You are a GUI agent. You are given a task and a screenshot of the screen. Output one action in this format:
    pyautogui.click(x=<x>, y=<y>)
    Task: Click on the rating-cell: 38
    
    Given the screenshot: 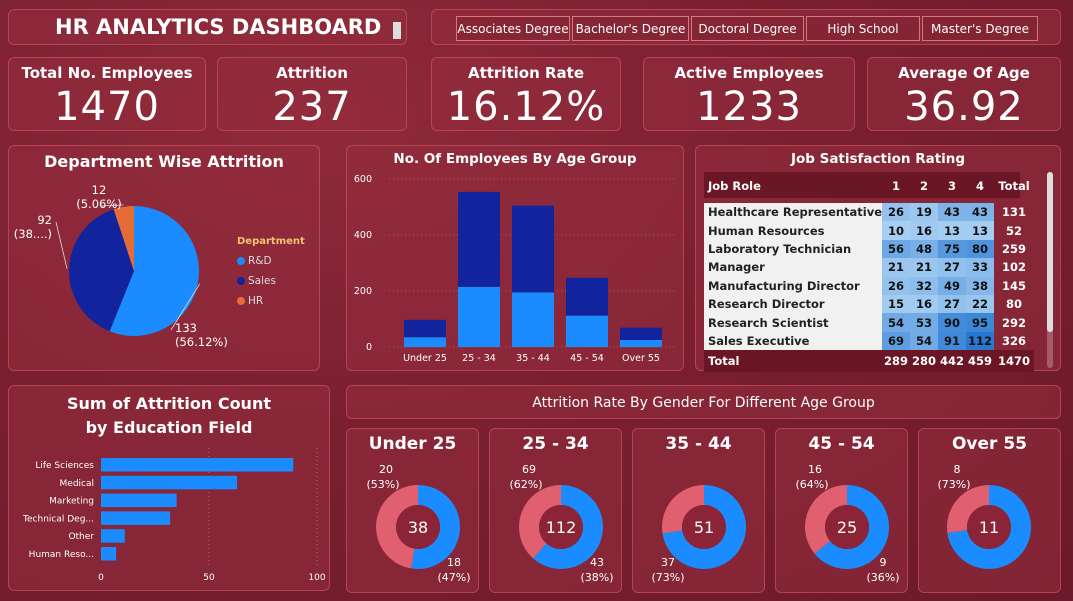 What is the action you would take?
    pyautogui.click(x=980, y=285)
    